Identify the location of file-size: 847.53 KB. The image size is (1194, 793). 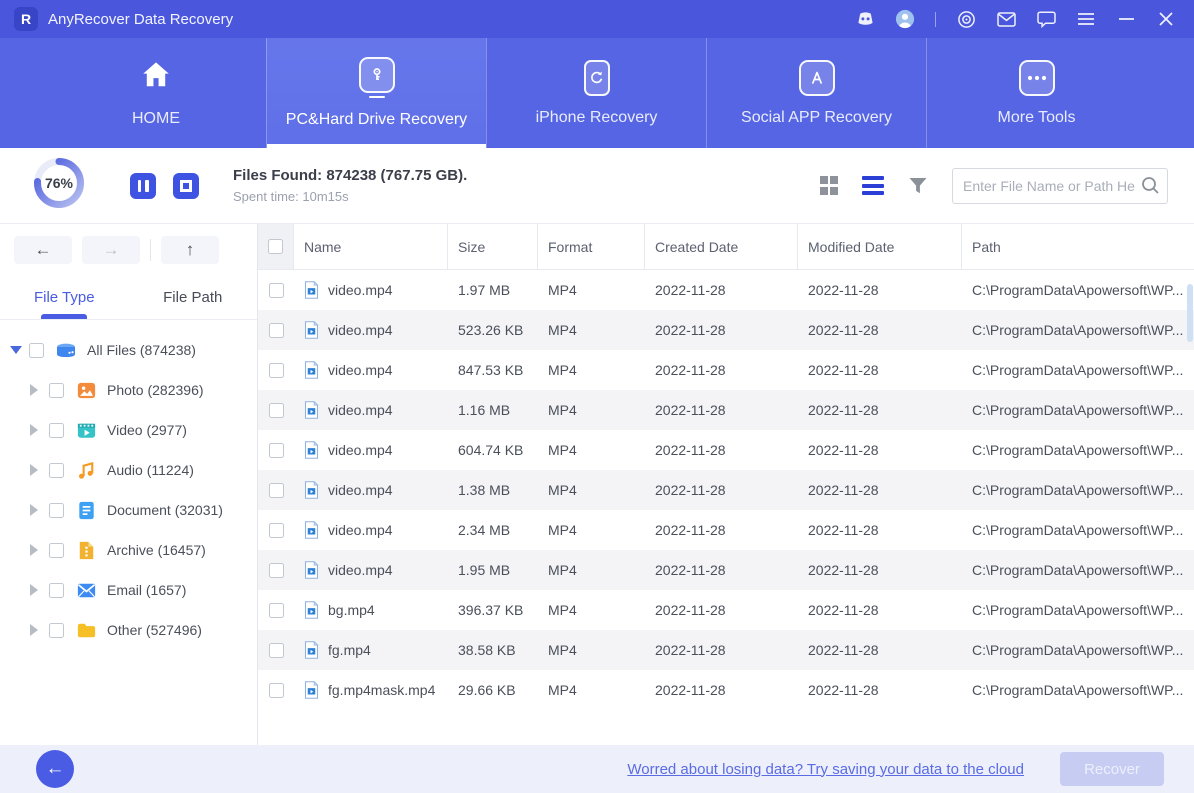
(491, 370).